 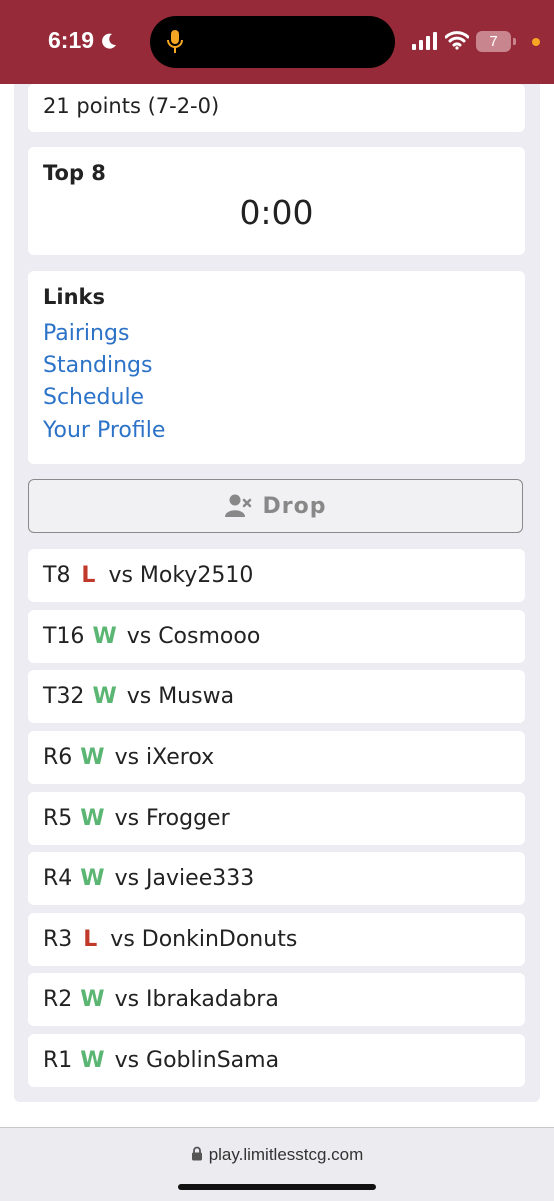 What do you see at coordinates (536, 42) in the screenshot?
I see `privacy-dot` at bounding box center [536, 42].